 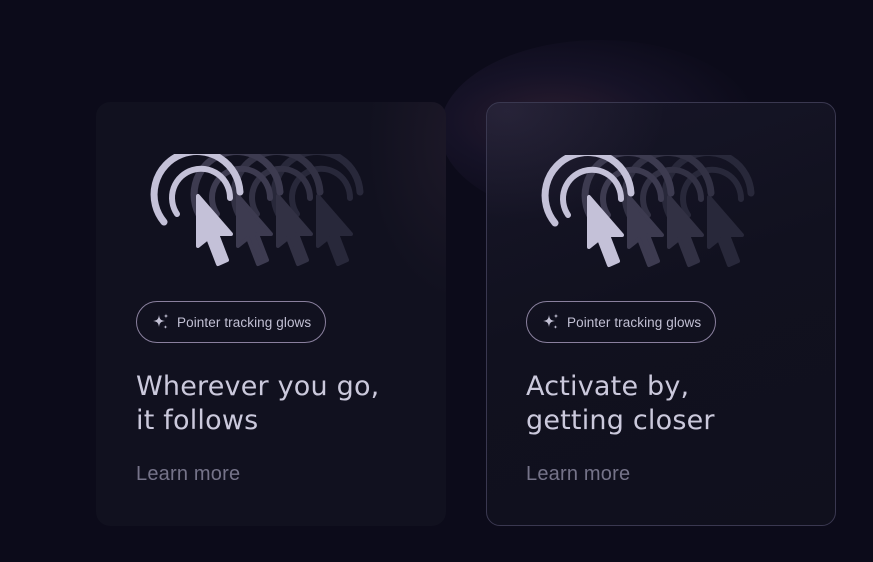 What do you see at coordinates (258, 386) in the screenshot?
I see `card-title-line-1: Wherever you go,` at bounding box center [258, 386].